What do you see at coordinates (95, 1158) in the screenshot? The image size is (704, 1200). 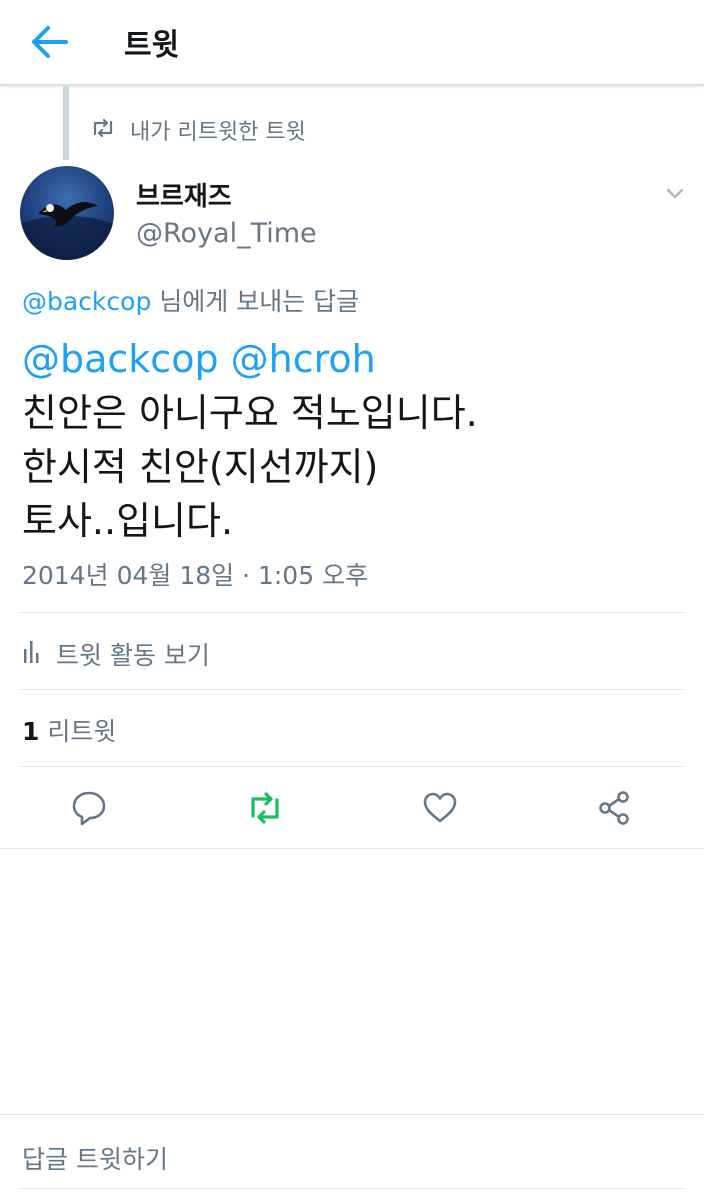 I see `reply-tweet-input: 답글 트윗하기` at bounding box center [95, 1158].